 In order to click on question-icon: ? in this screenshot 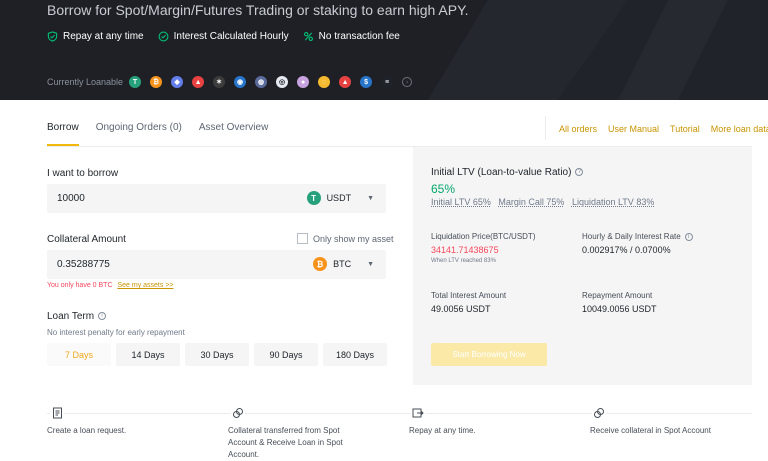, I will do `click(579, 172)`.